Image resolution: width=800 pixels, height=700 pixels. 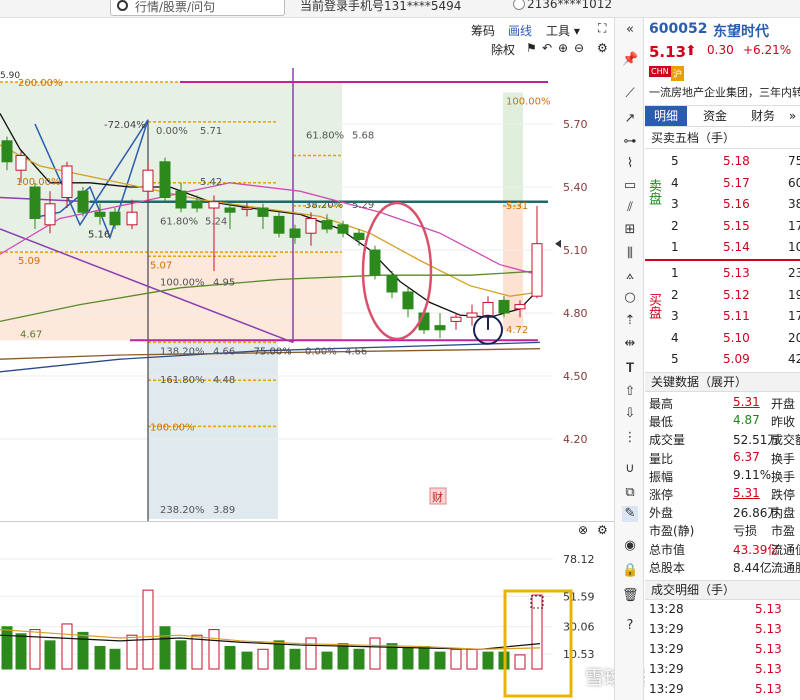 I want to click on chart-toolbar: 筹码 画线 工具 ▾ ⛶ 除权 ⚑ ↶ ⊕ ⊖ ⚙, so click(x=307, y=38).